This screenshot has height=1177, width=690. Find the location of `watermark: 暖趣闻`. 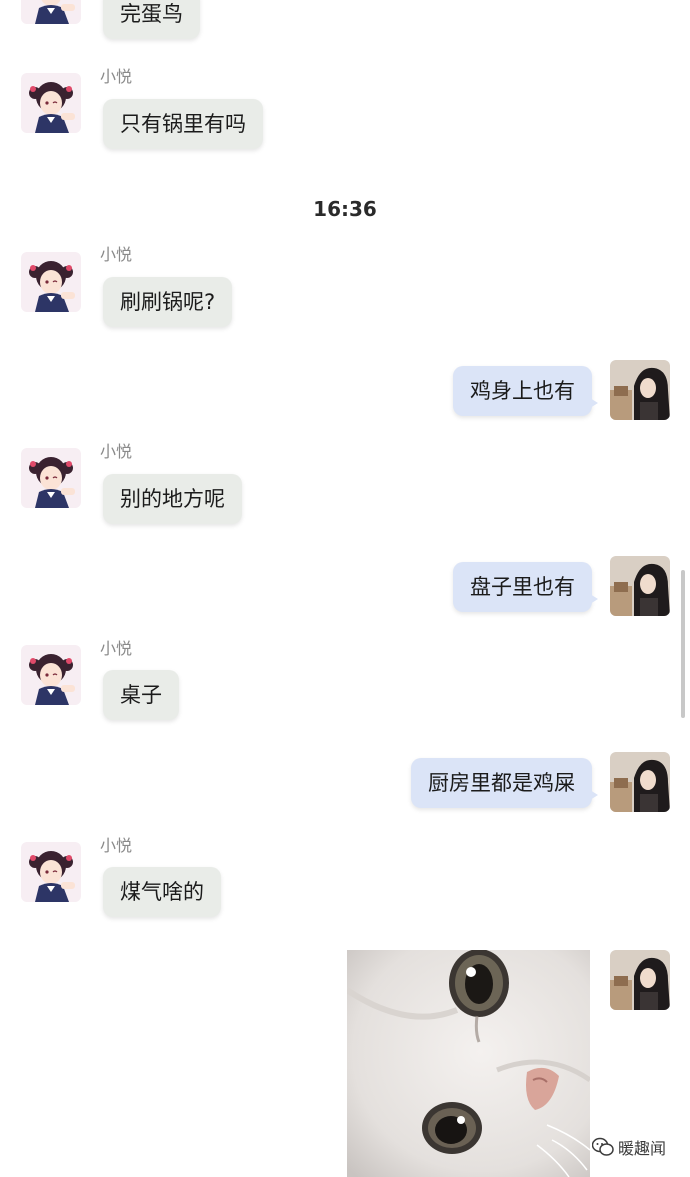

watermark: 暖趣闻 is located at coordinates (629, 1147).